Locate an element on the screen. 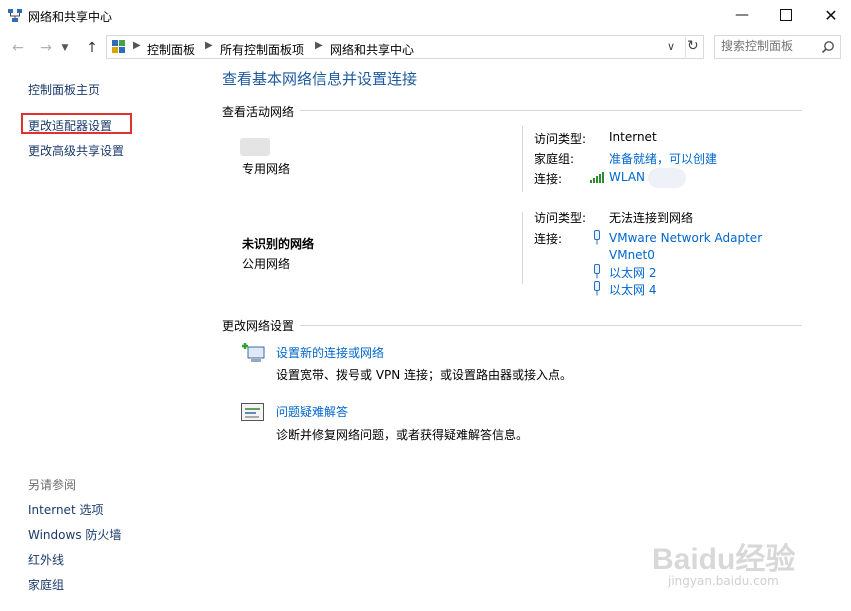 The image size is (851, 611). network2-vmware-link: VMware Network Adapter VMnet0 is located at coordinates (689, 247).